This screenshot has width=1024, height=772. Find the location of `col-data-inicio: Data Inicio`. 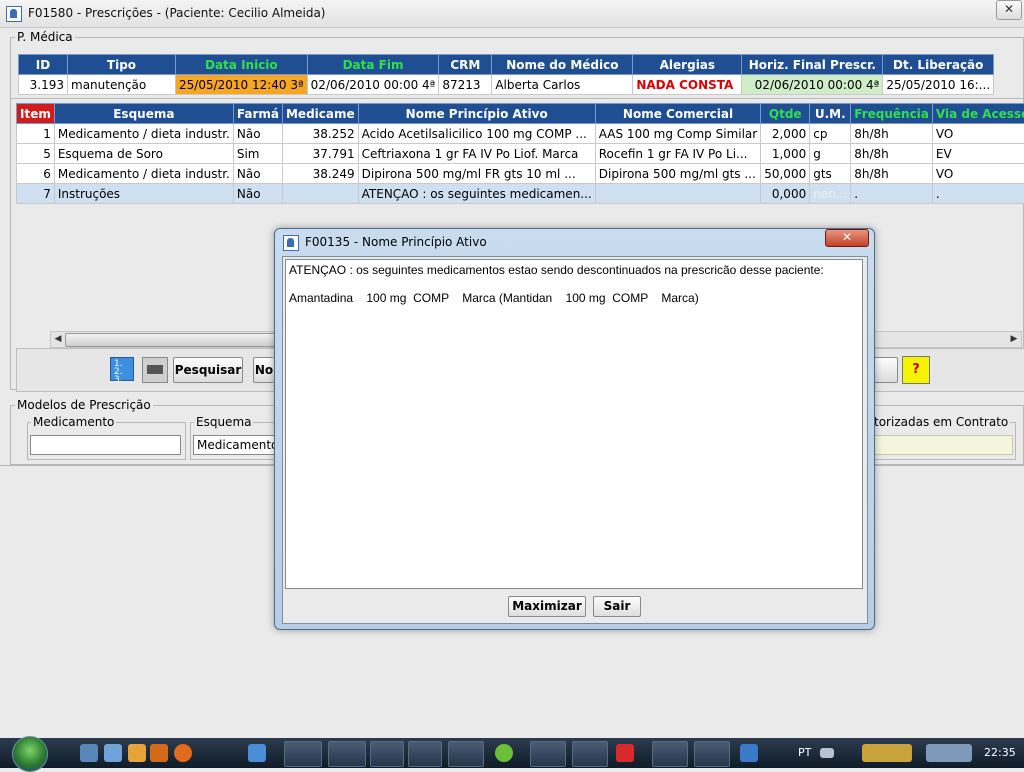

col-data-inicio: Data Inicio is located at coordinates (242, 65).